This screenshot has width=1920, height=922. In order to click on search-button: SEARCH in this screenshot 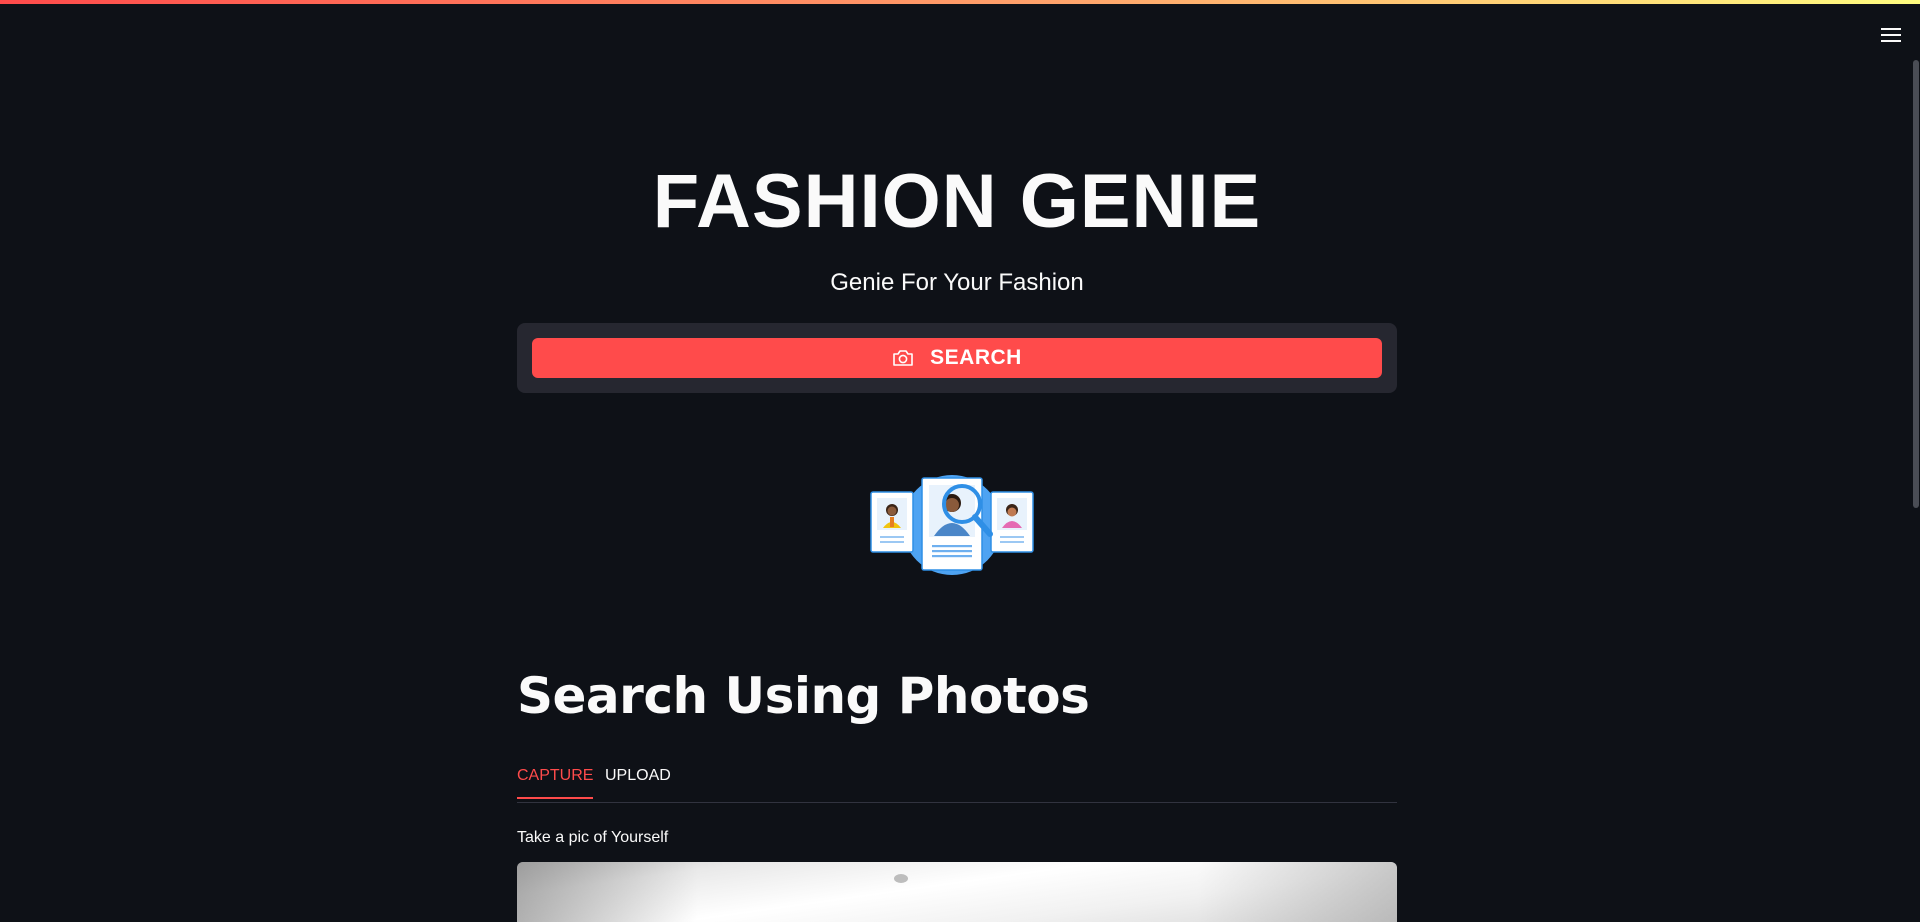, I will do `click(957, 358)`.